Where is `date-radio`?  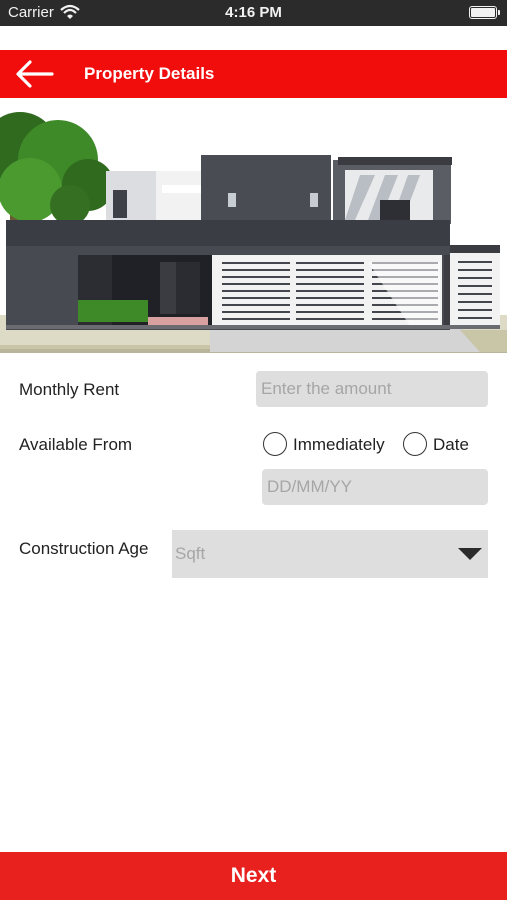 date-radio is located at coordinates (415, 444).